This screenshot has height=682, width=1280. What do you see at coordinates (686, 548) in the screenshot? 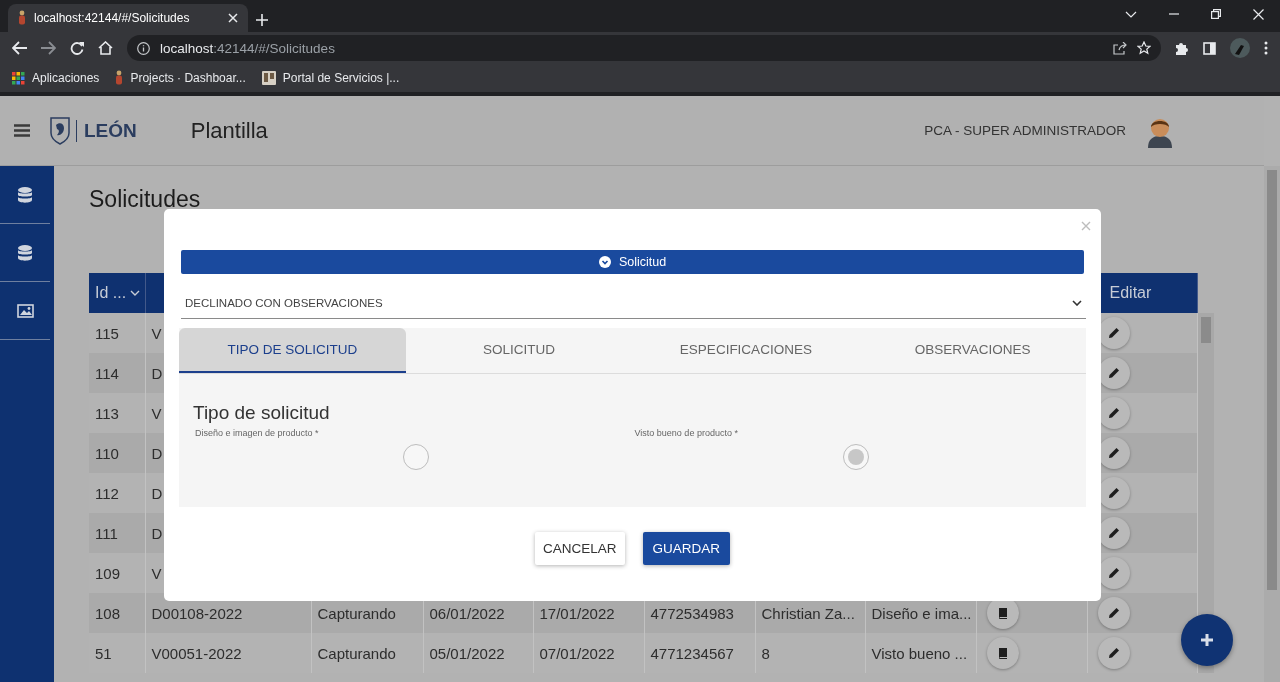
I see `save-button: GUARDAR` at bounding box center [686, 548].